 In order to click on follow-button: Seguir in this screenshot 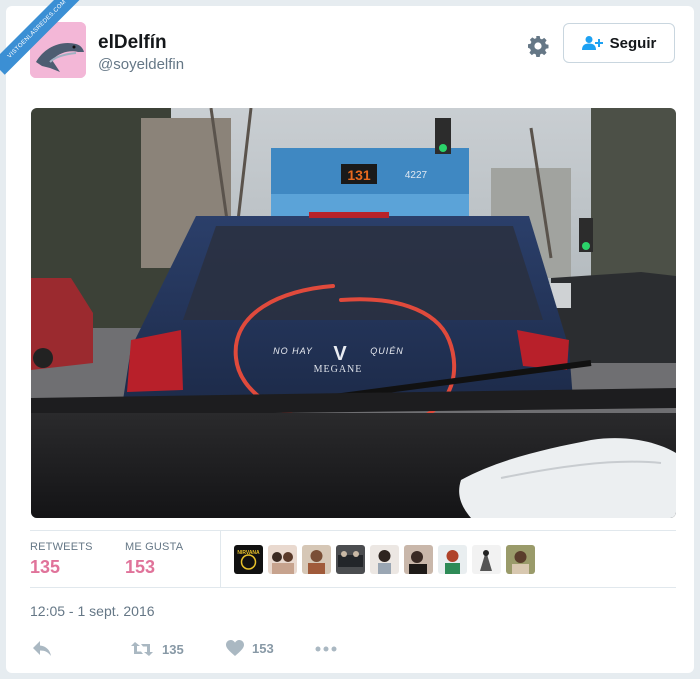, I will do `click(619, 43)`.